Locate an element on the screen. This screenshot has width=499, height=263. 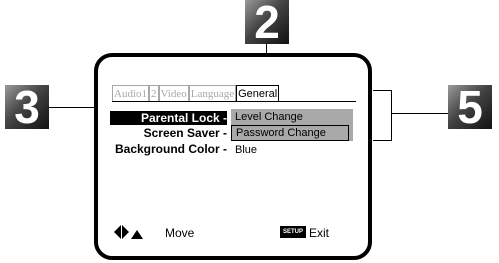
tab-video: Video is located at coordinates (173, 93).